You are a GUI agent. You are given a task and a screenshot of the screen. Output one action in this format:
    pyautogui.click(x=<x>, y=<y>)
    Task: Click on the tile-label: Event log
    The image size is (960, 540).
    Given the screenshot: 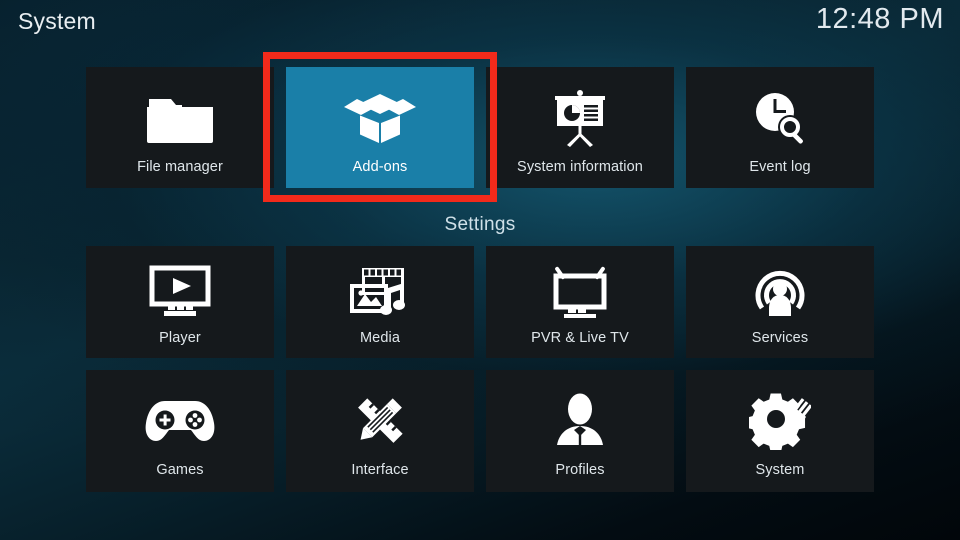 What is the action you would take?
    pyautogui.click(x=780, y=167)
    